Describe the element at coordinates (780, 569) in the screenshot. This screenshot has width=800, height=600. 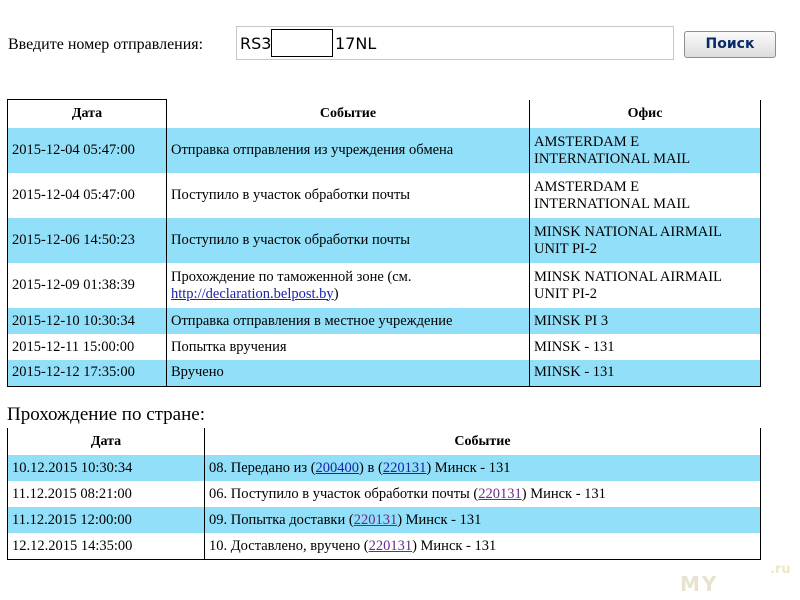
I see `watermark-suffix: .ru` at that location.